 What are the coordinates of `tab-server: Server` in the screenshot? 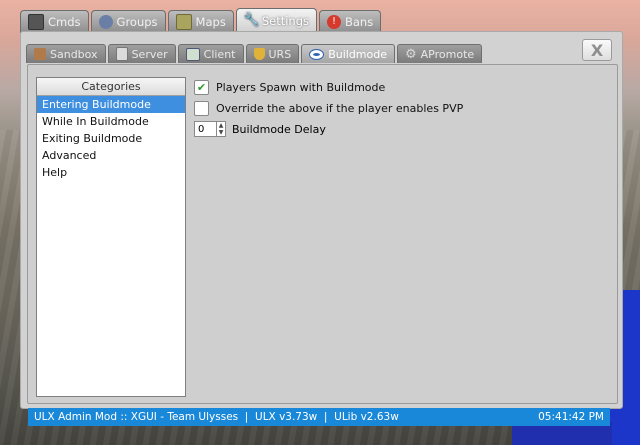 It's located at (141, 53).